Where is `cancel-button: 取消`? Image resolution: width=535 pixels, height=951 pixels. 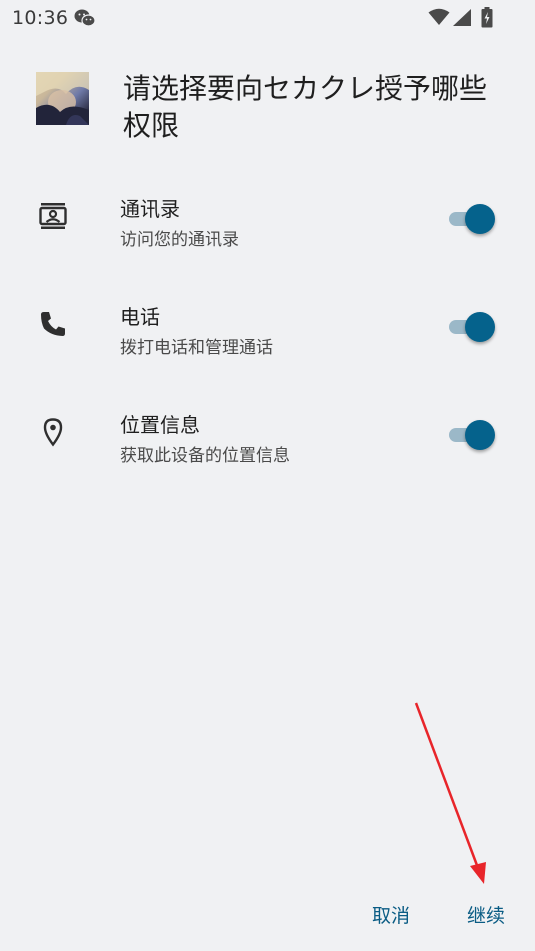
cancel-button: 取消 is located at coordinates (391, 914).